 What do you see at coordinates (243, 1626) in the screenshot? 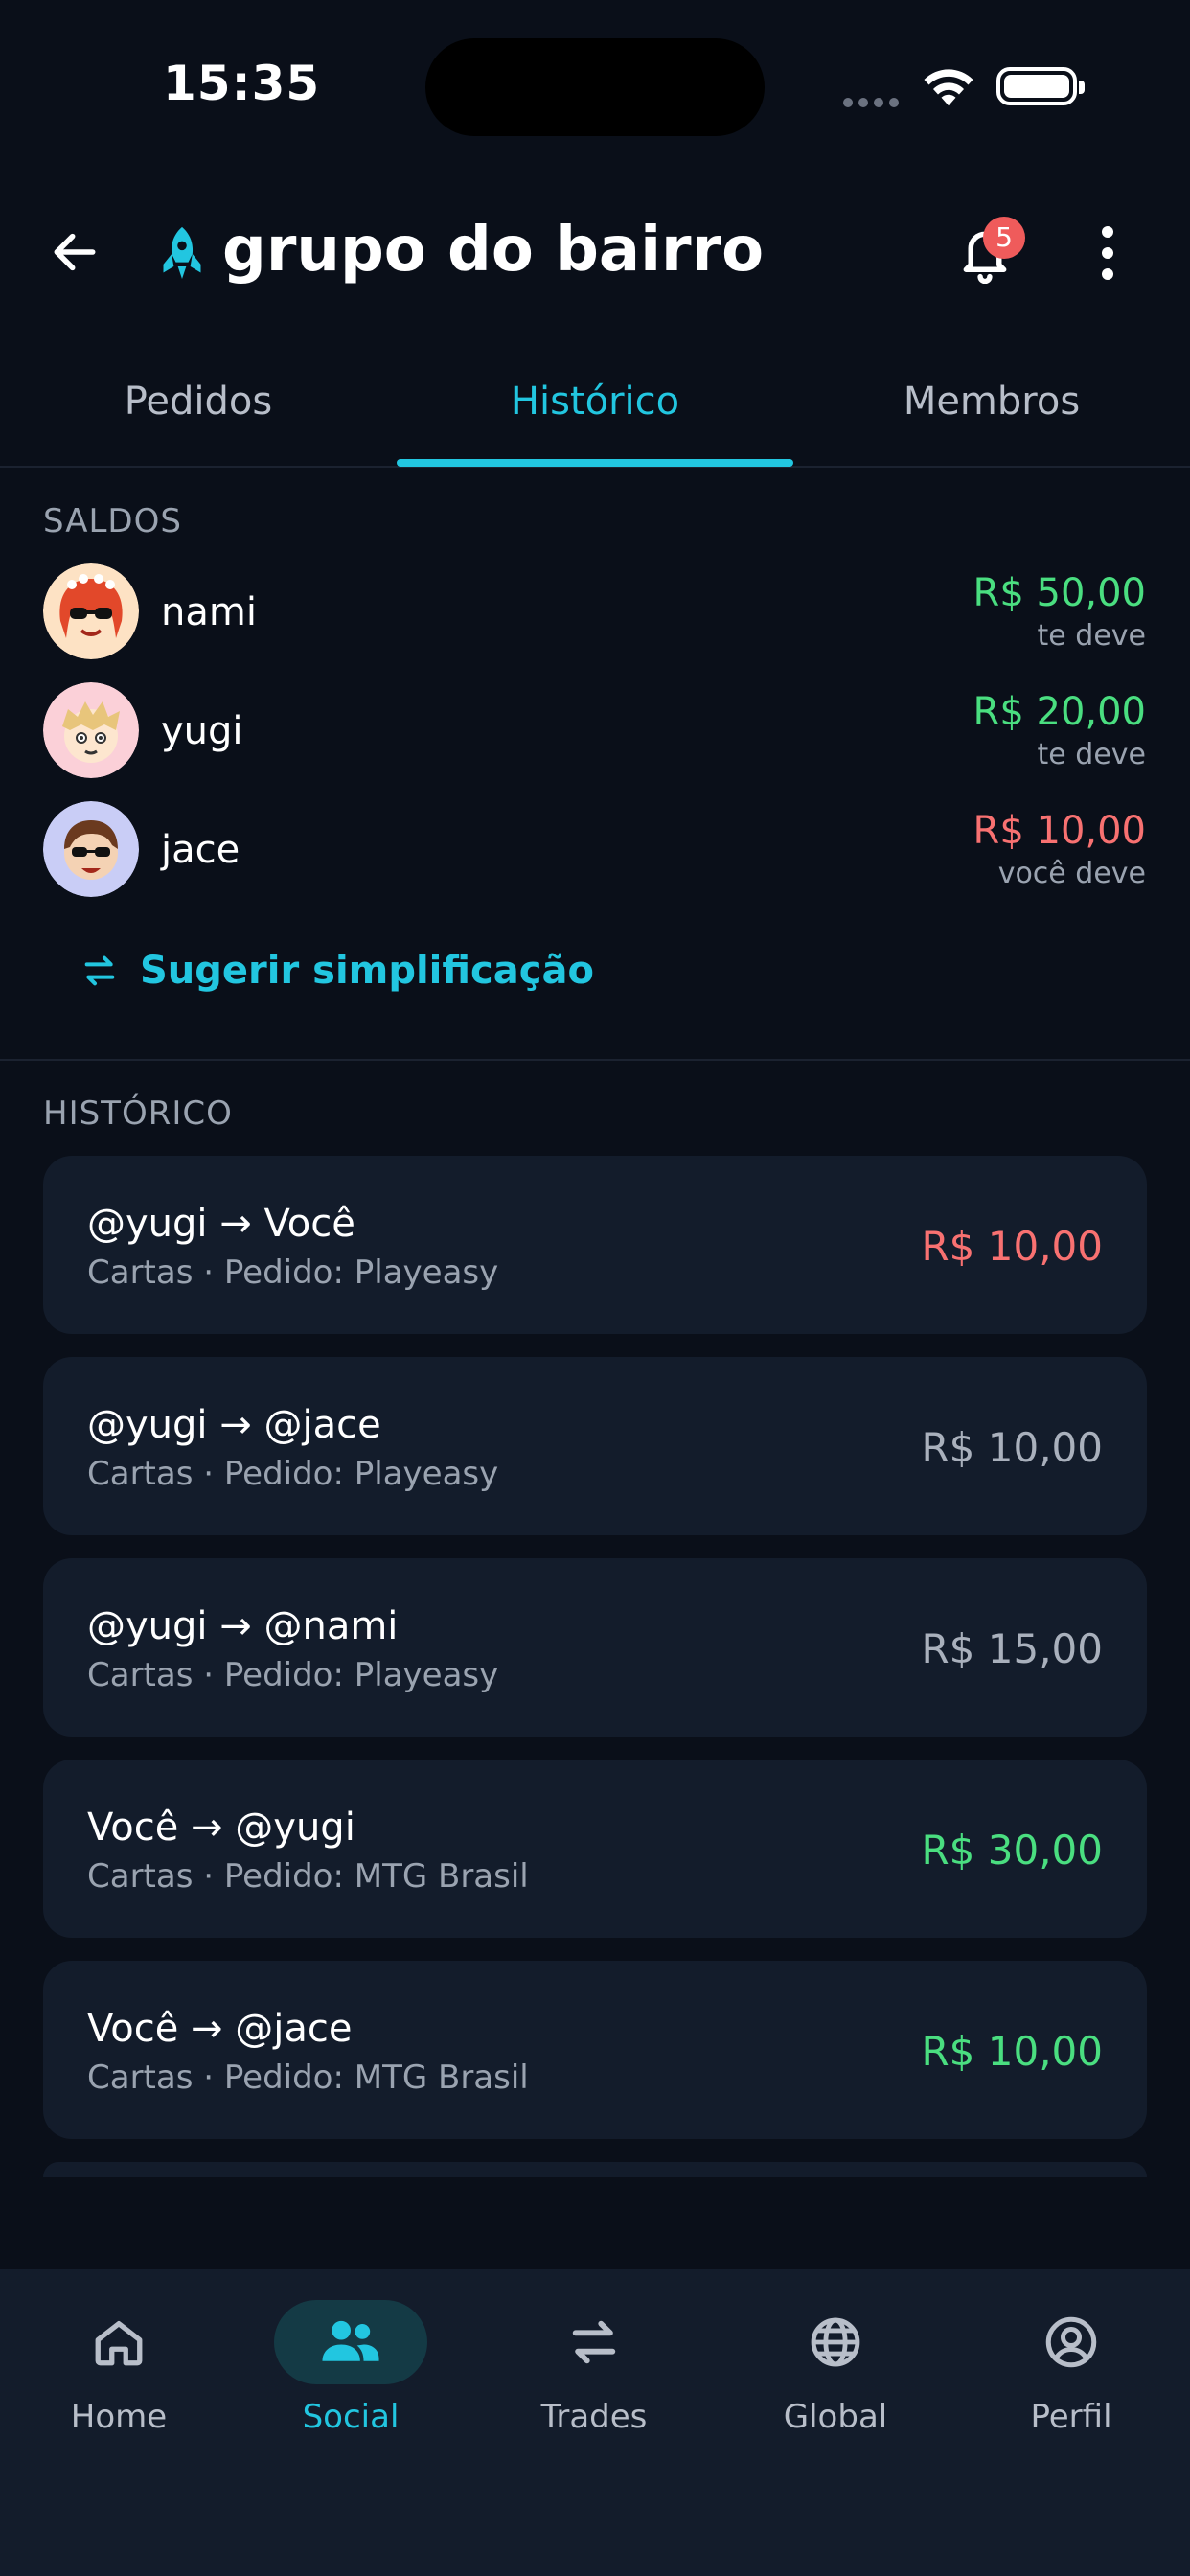
I see `history-item-title: @yugi → @nami` at bounding box center [243, 1626].